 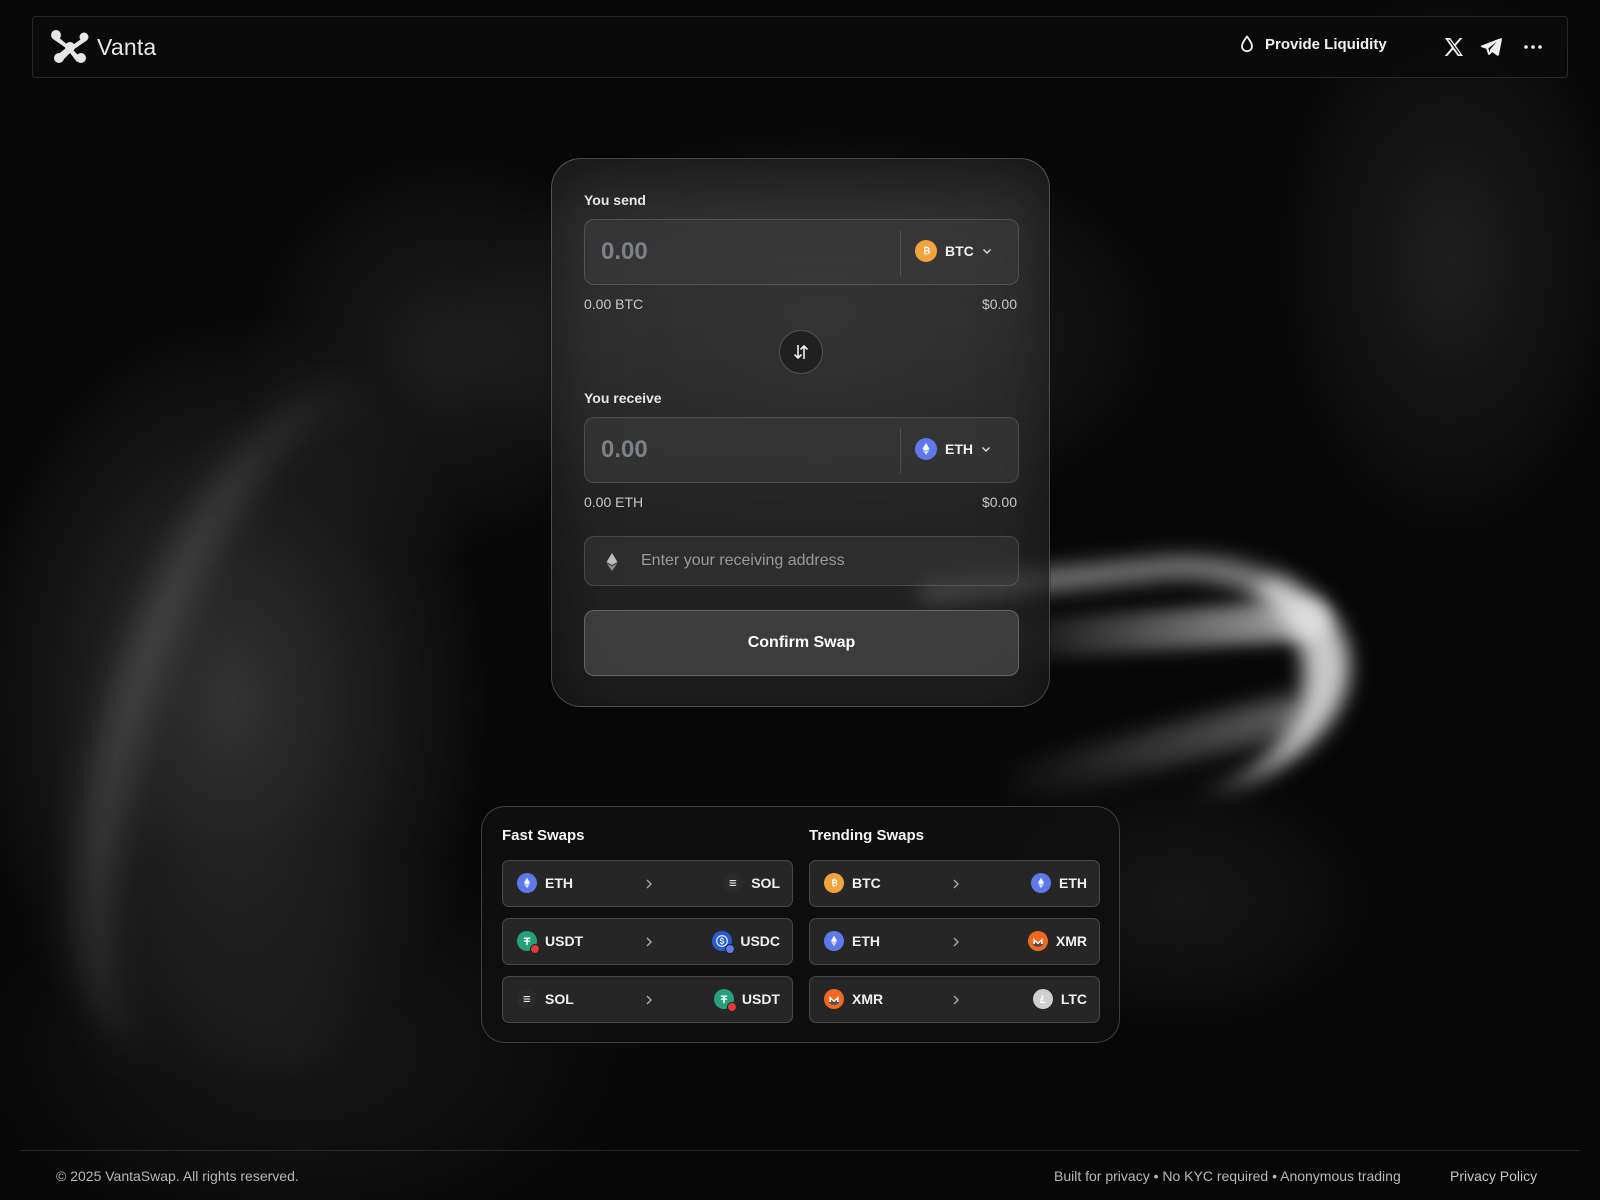 I want to click on trending-swap-pair: ETH XMR, so click(x=954, y=941).